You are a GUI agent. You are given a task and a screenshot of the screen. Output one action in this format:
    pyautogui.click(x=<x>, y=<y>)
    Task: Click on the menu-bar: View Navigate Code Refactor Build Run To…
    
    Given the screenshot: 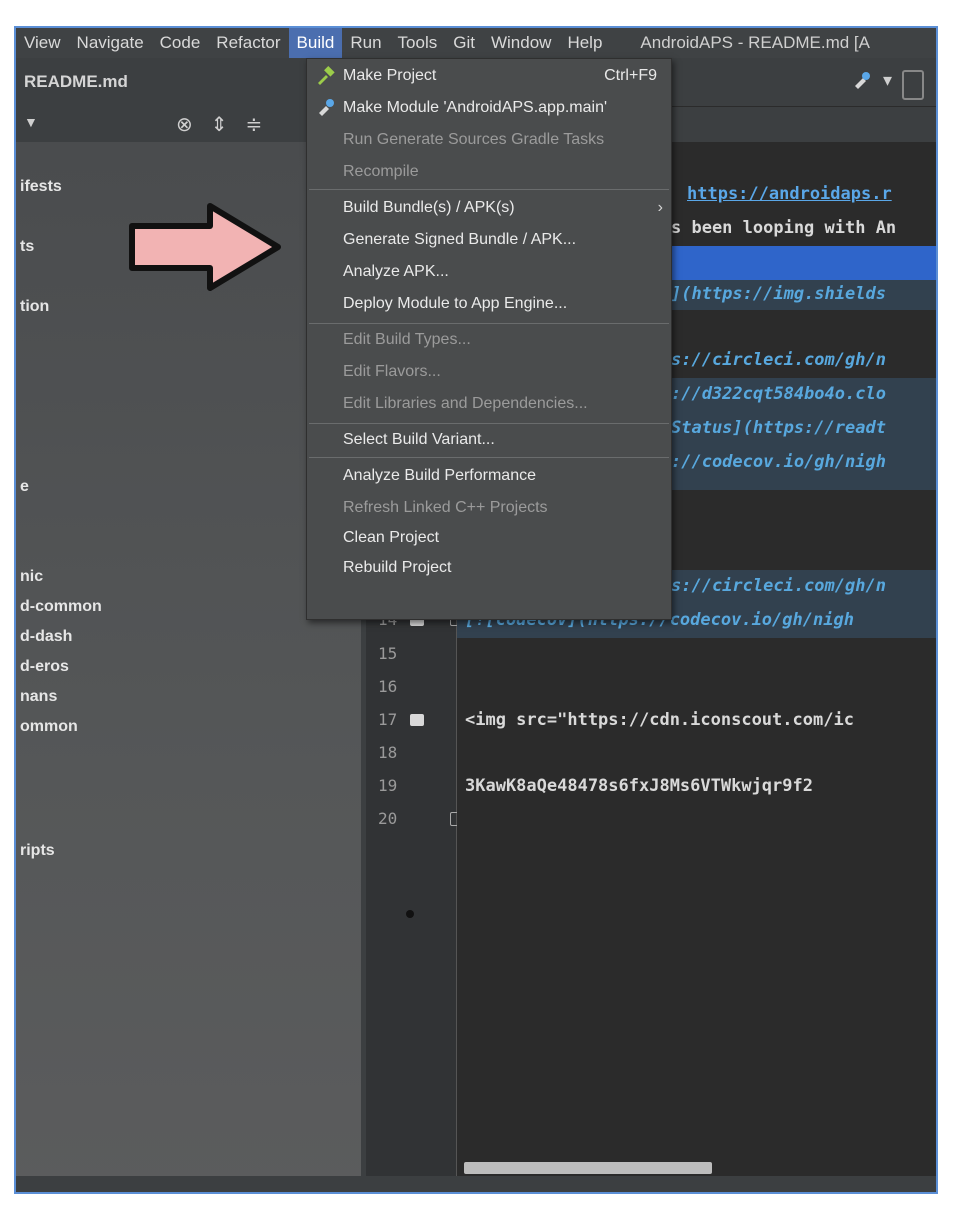 What is the action you would take?
    pyautogui.click(x=476, y=43)
    